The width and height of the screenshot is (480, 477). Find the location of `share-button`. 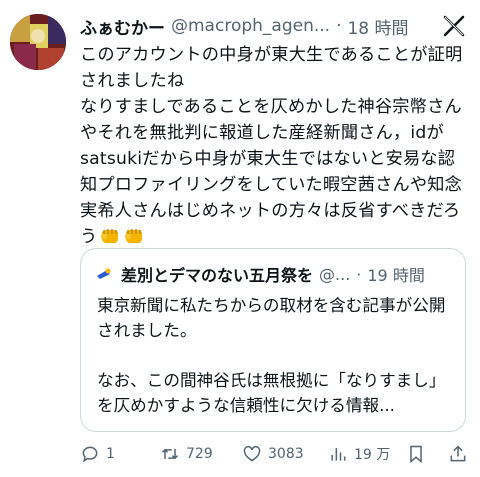

share-button is located at coordinates (458, 454).